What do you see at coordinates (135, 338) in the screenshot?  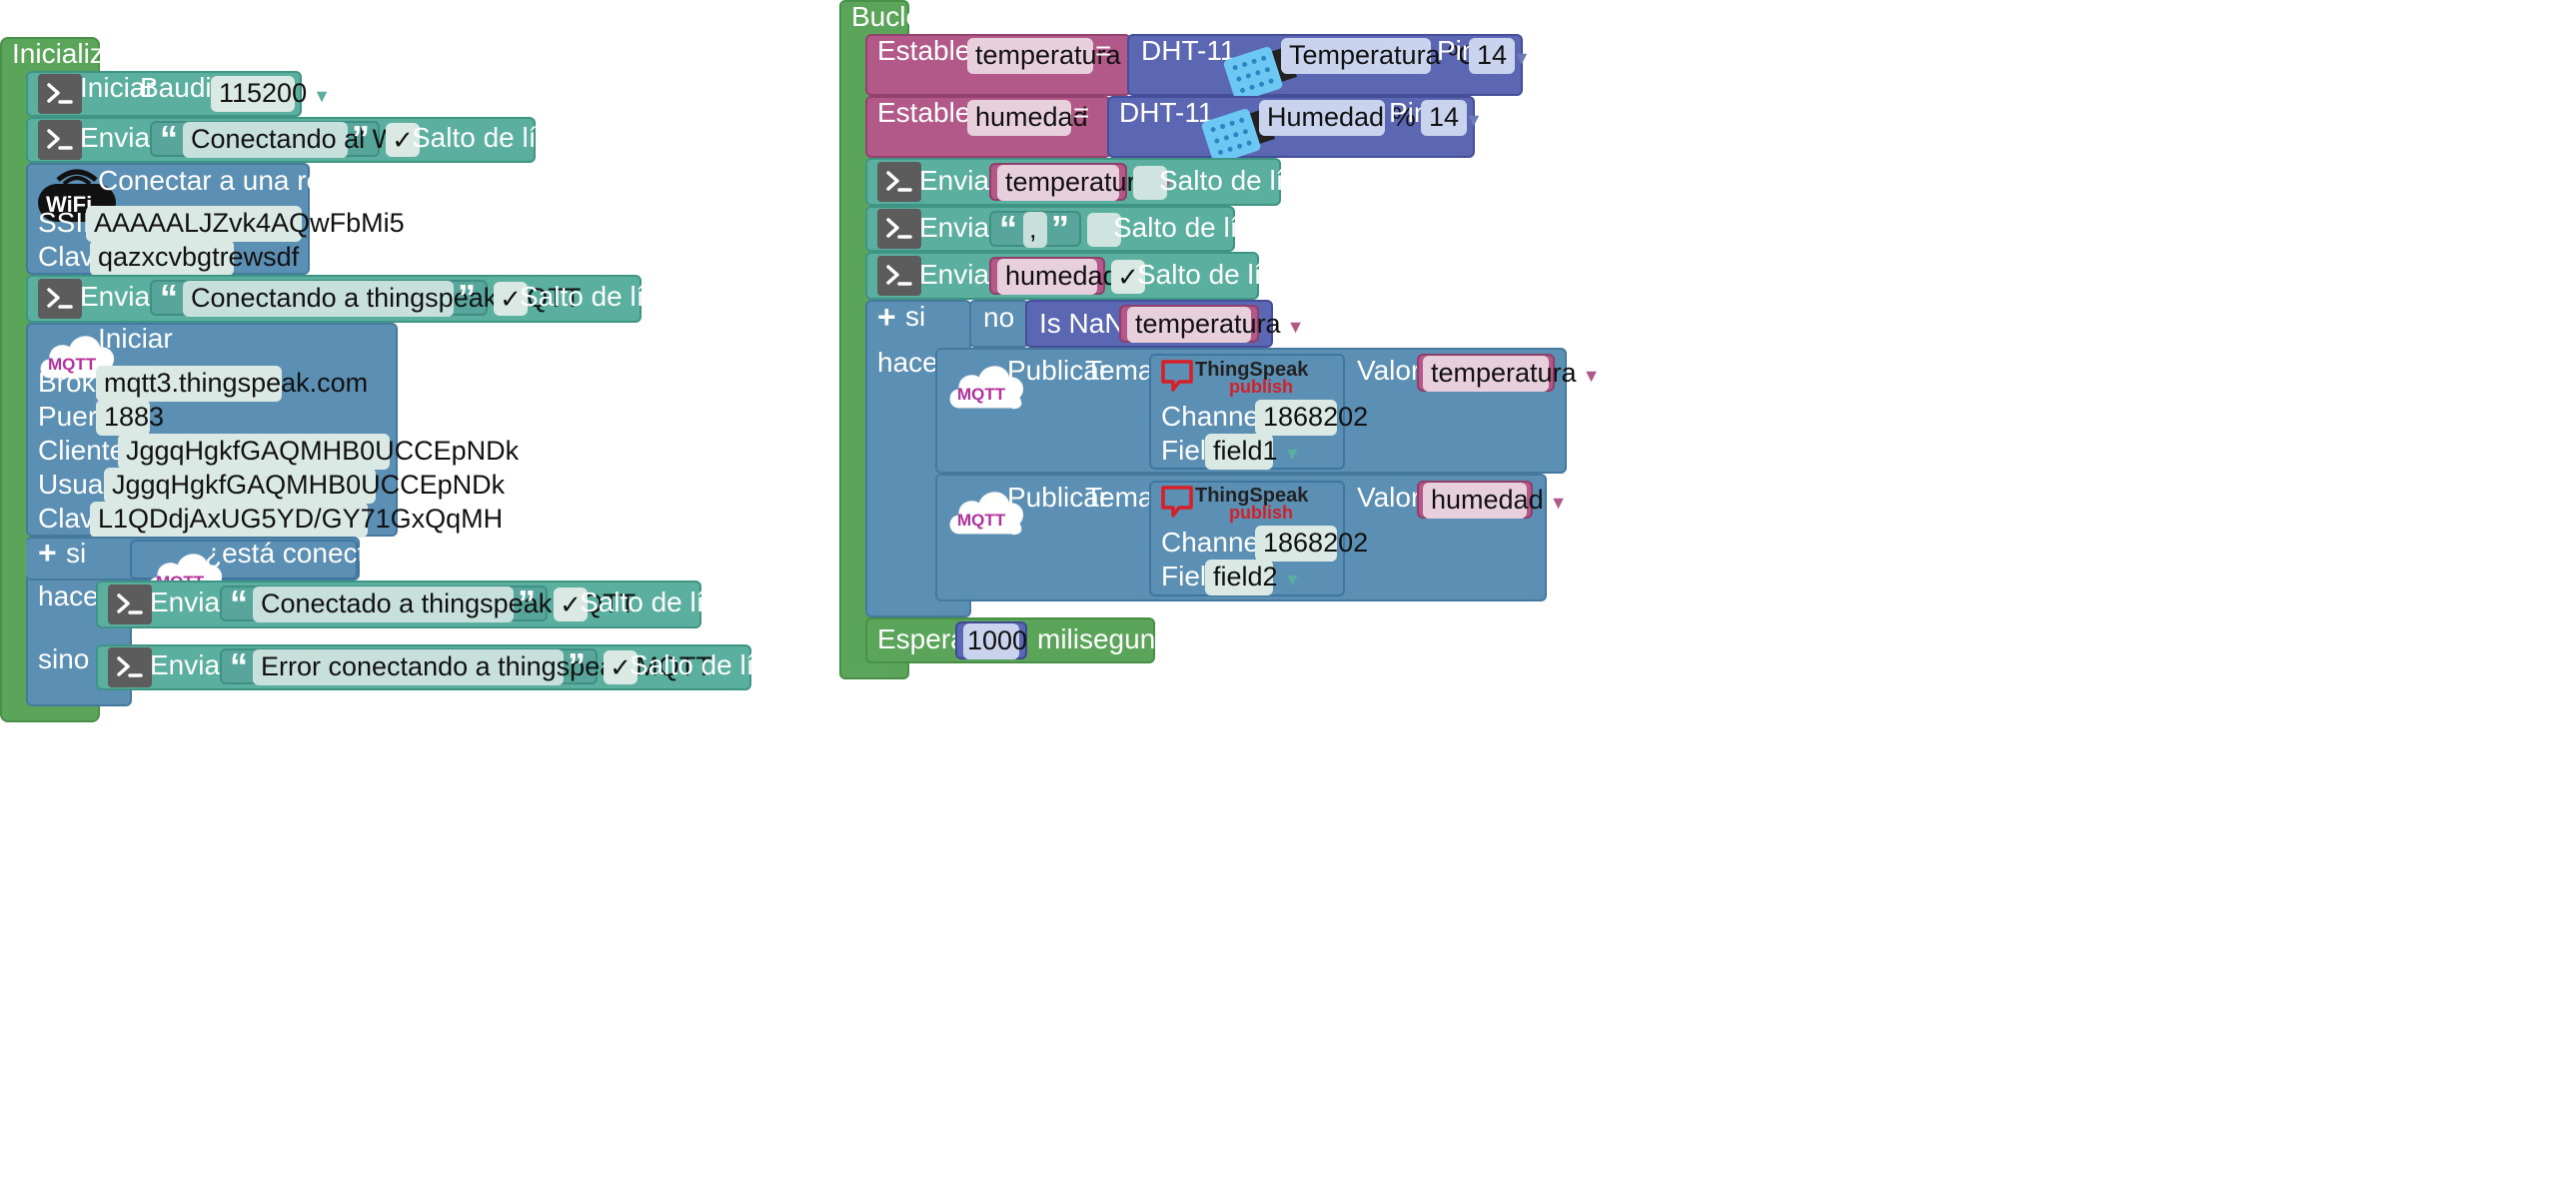 I see `mqtt-init-label: Iniciar` at bounding box center [135, 338].